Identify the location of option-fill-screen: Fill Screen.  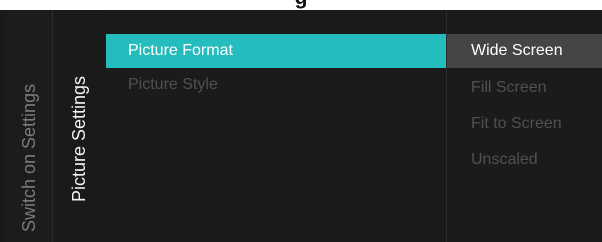
(524, 88).